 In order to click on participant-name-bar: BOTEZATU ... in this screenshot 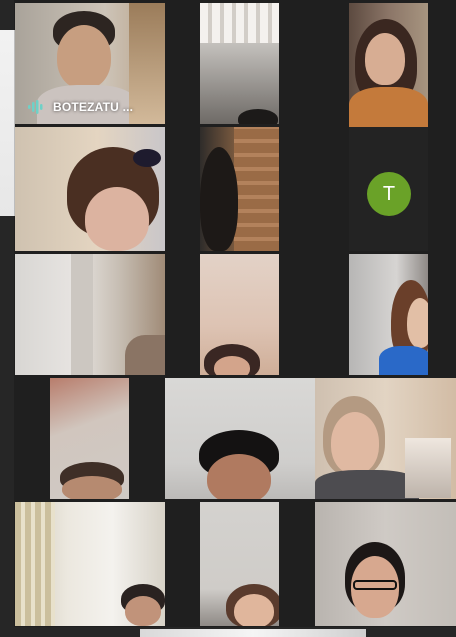, I will do `click(80, 107)`.